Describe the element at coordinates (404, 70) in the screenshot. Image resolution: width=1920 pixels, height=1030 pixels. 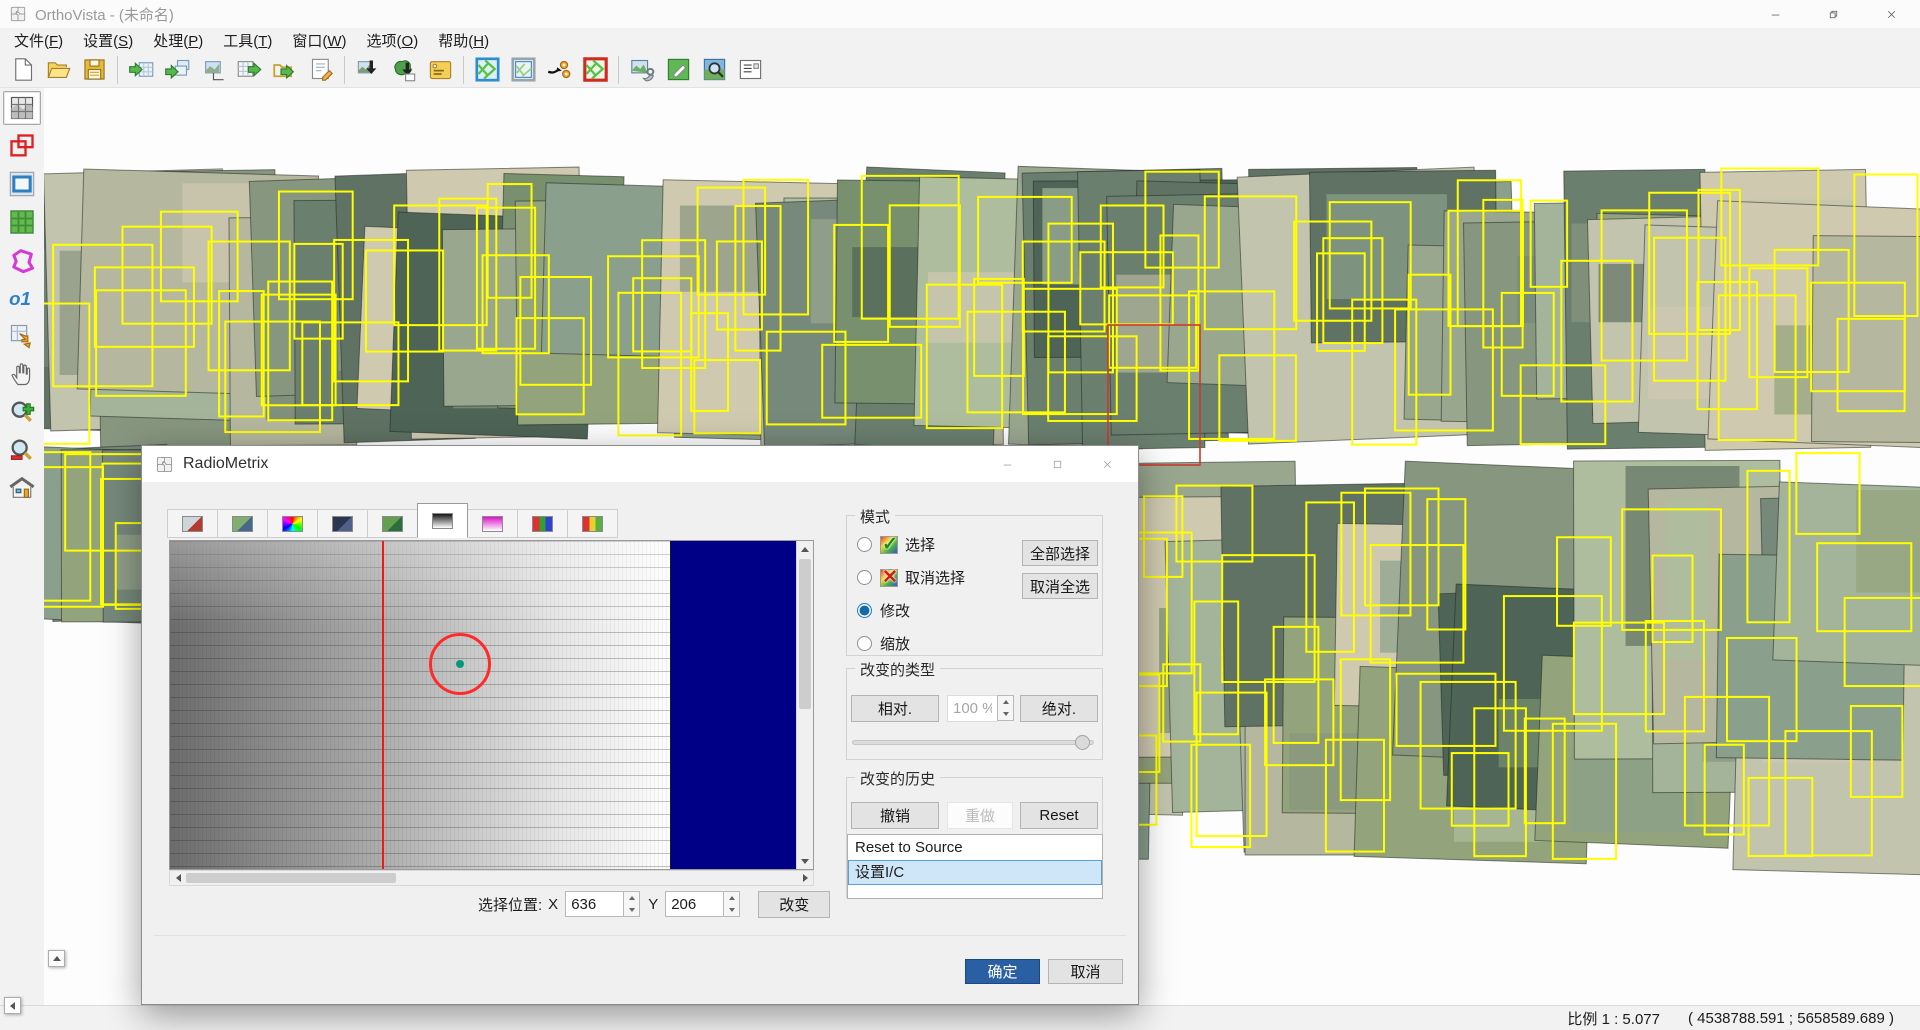
I see `save-shape-button` at that location.